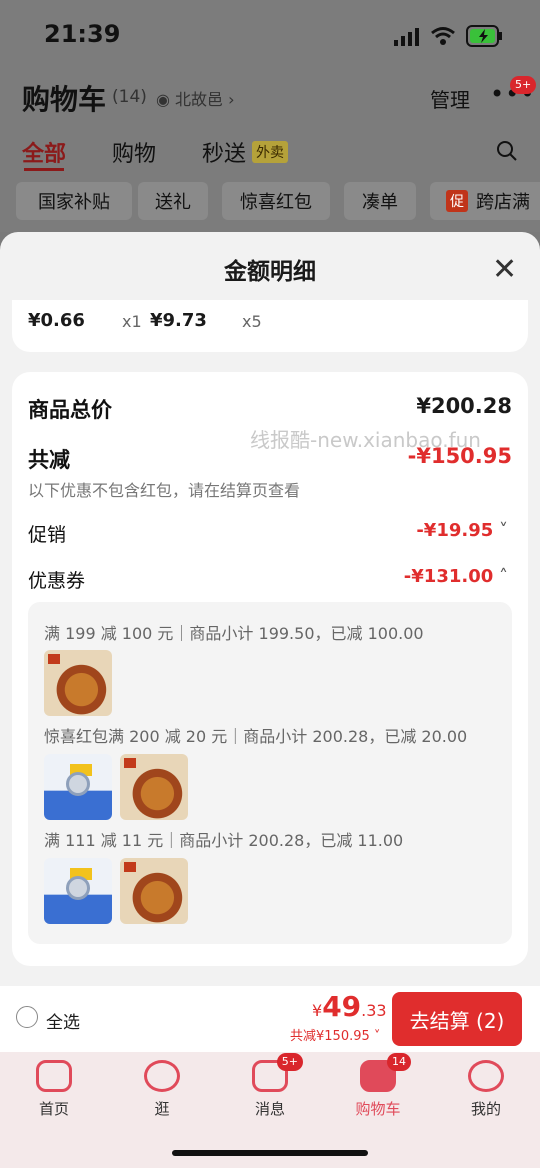 The height and width of the screenshot is (1168, 540). Describe the element at coordinates (408, 39) in the screenshot. I see `signal-icon` at that location.